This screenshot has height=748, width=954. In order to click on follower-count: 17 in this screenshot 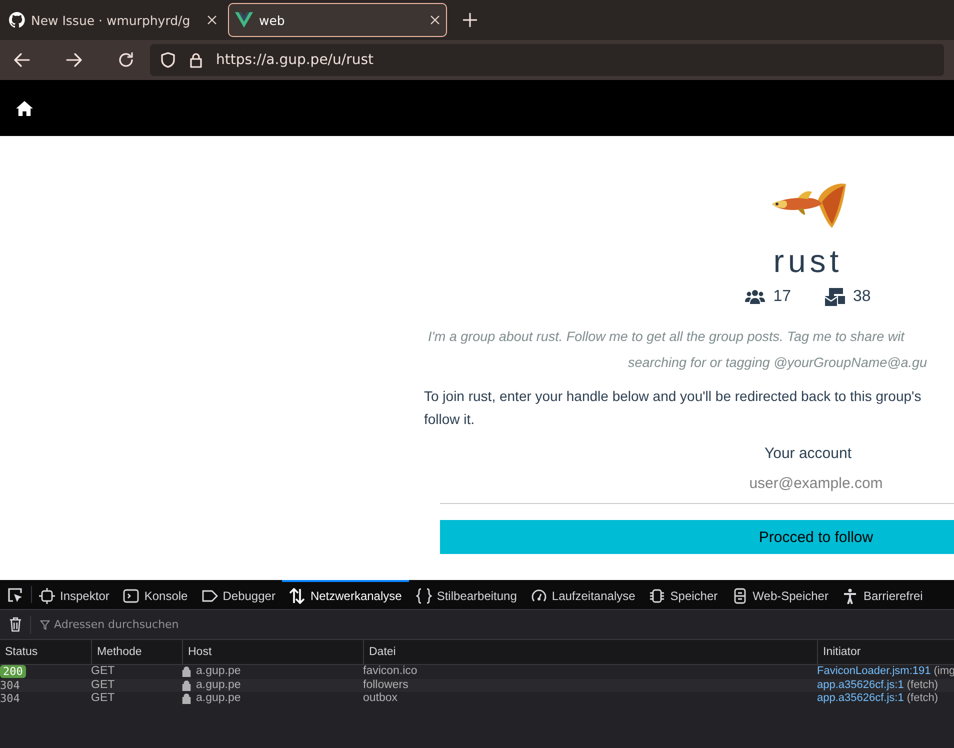, I will do `click(782, 297)`.